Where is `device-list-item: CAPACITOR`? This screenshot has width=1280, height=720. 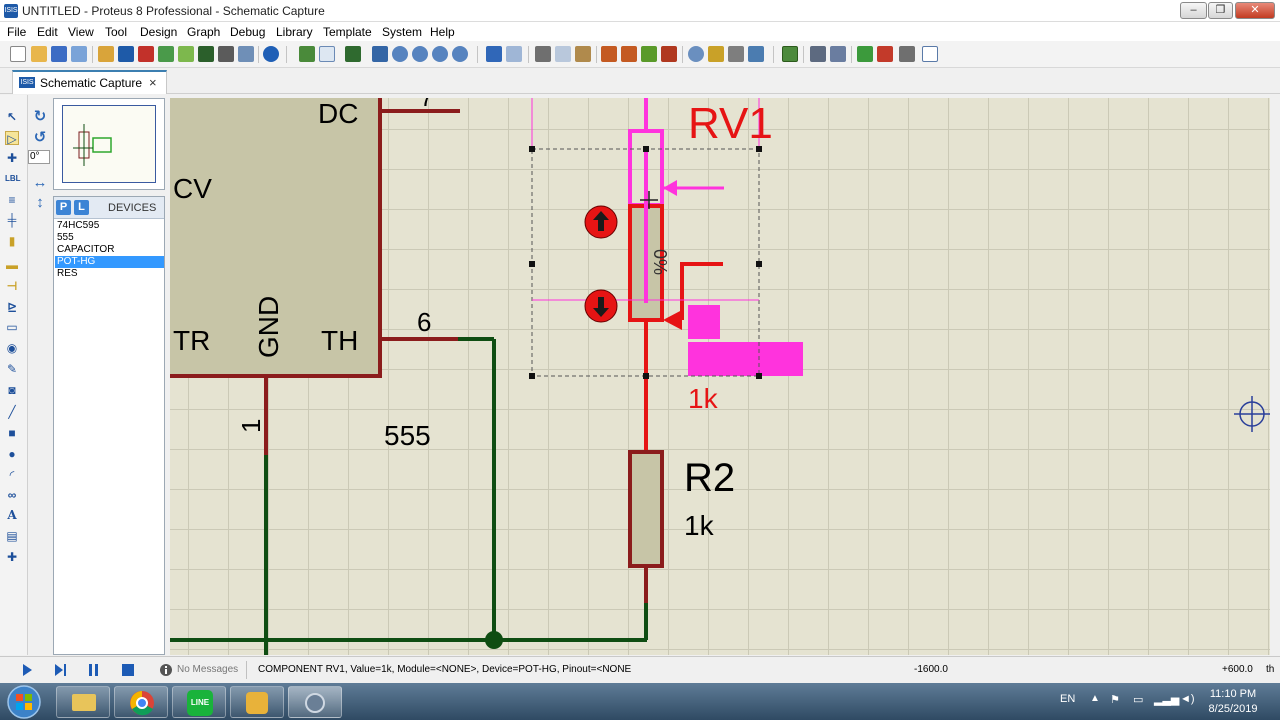 device-list-item: CAPACITOR is located at coordinates (109, 250).